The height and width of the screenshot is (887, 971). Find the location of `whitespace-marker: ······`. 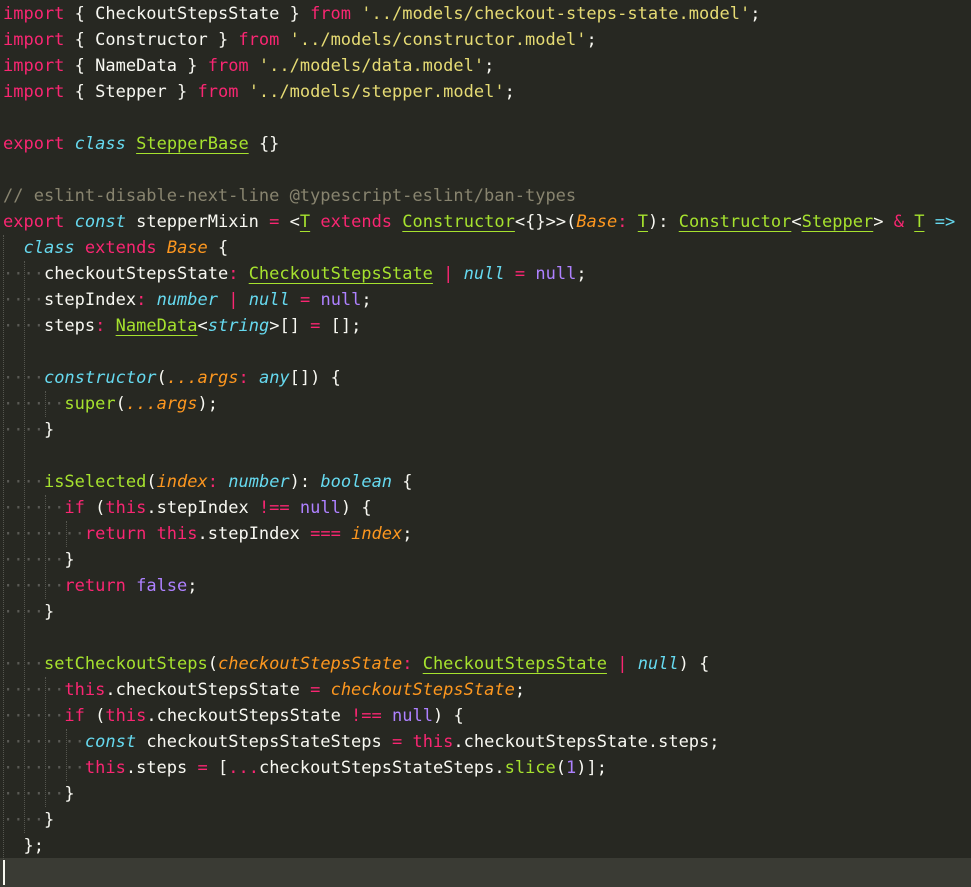

whitespace-marker: ······ is located at coordinates (34, 586).